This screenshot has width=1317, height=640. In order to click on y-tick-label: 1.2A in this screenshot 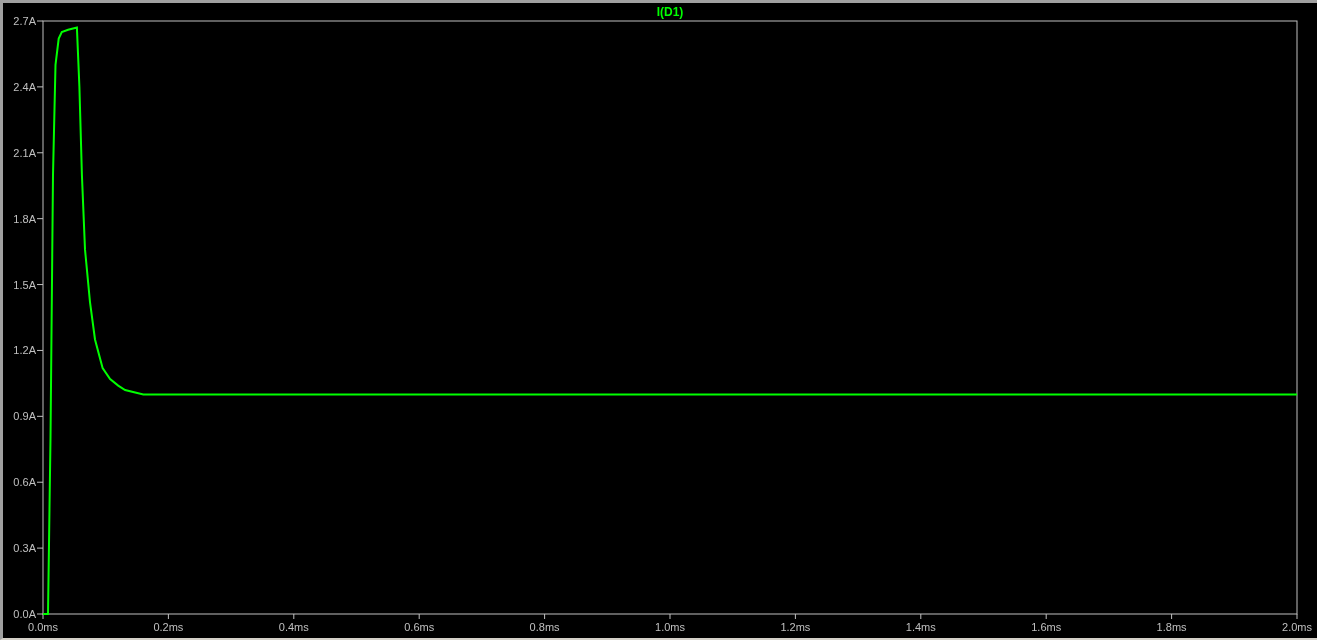, I will do `click(24, 350)`.